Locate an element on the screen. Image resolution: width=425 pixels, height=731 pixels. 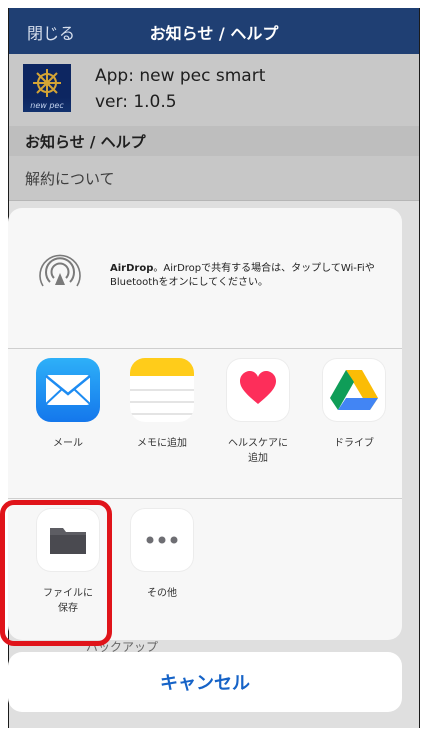
health-icon is located at coordinates (258, 390).